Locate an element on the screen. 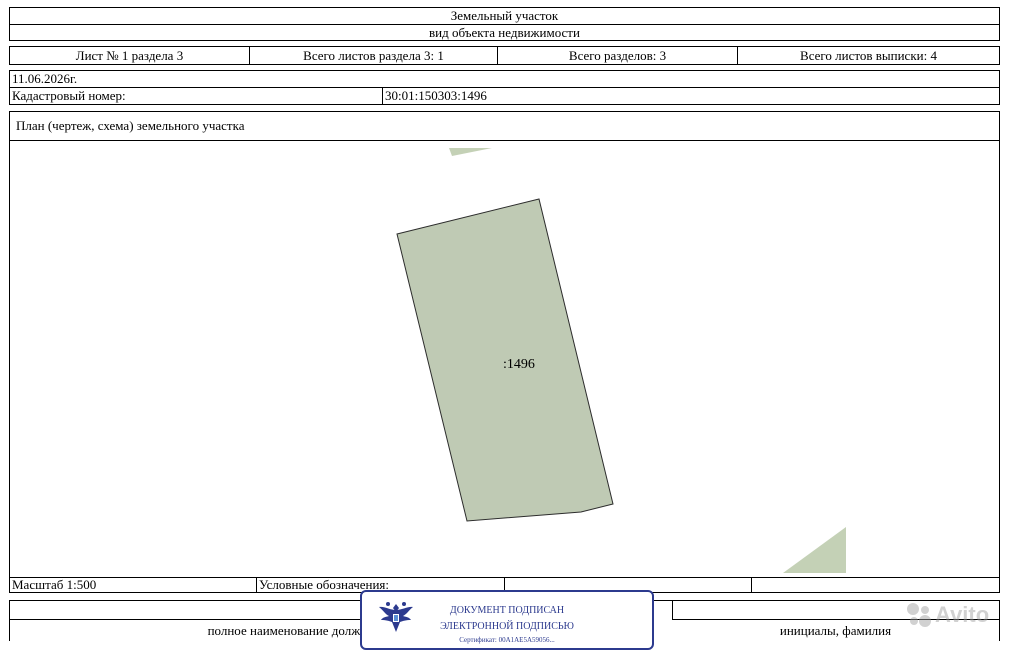 This screenshot has width=1013, height=650. stamp-line-2: ЭЛЕКТРОННОЙ ПОДПИСЬЮ is located at coordinates (507, 626).